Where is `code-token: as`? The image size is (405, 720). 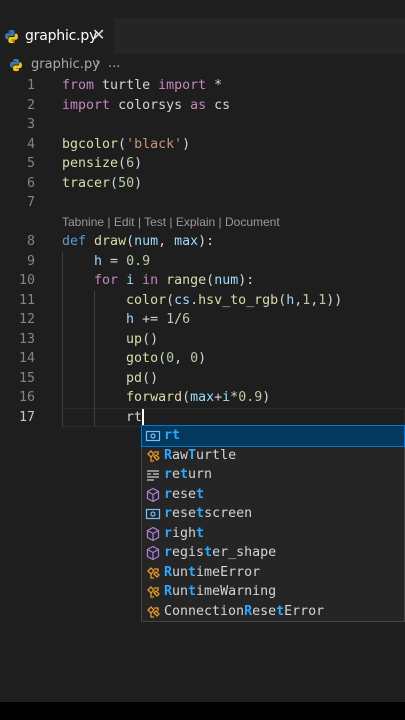
code-token: as is located at coordinates (198, 105).